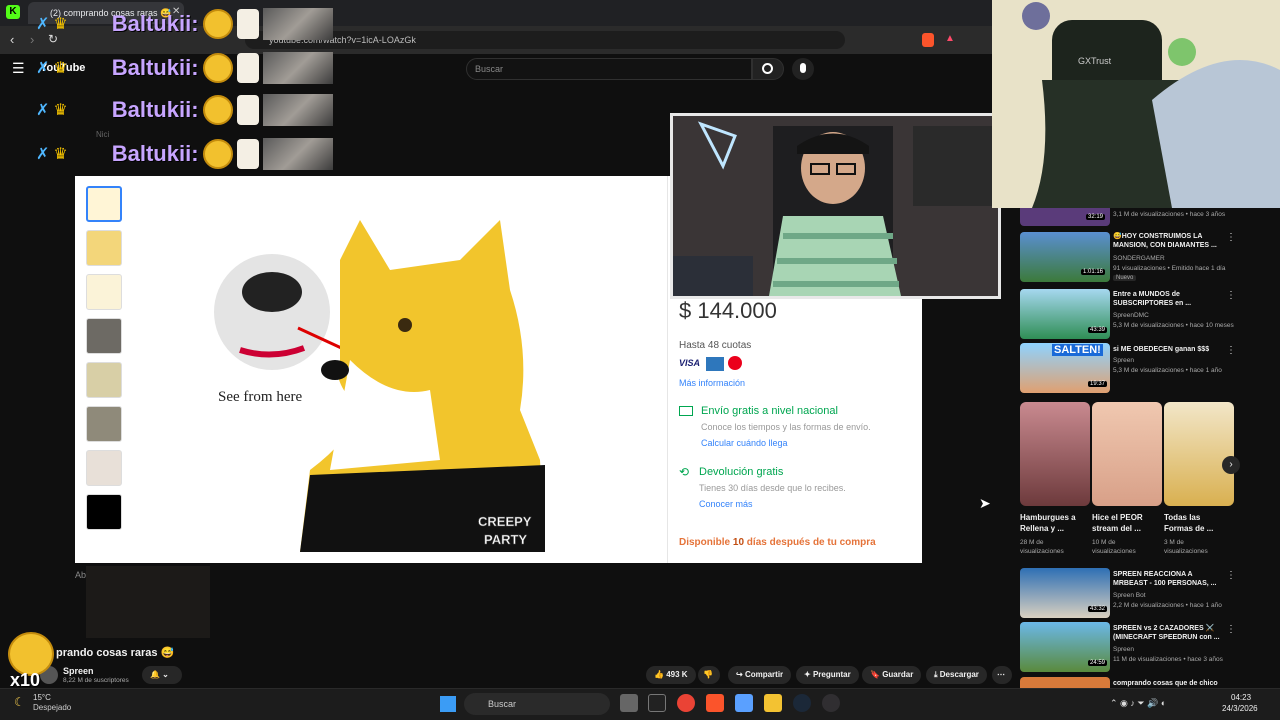  I want to click on new-badge: Nuevo, so click(1125, 278).